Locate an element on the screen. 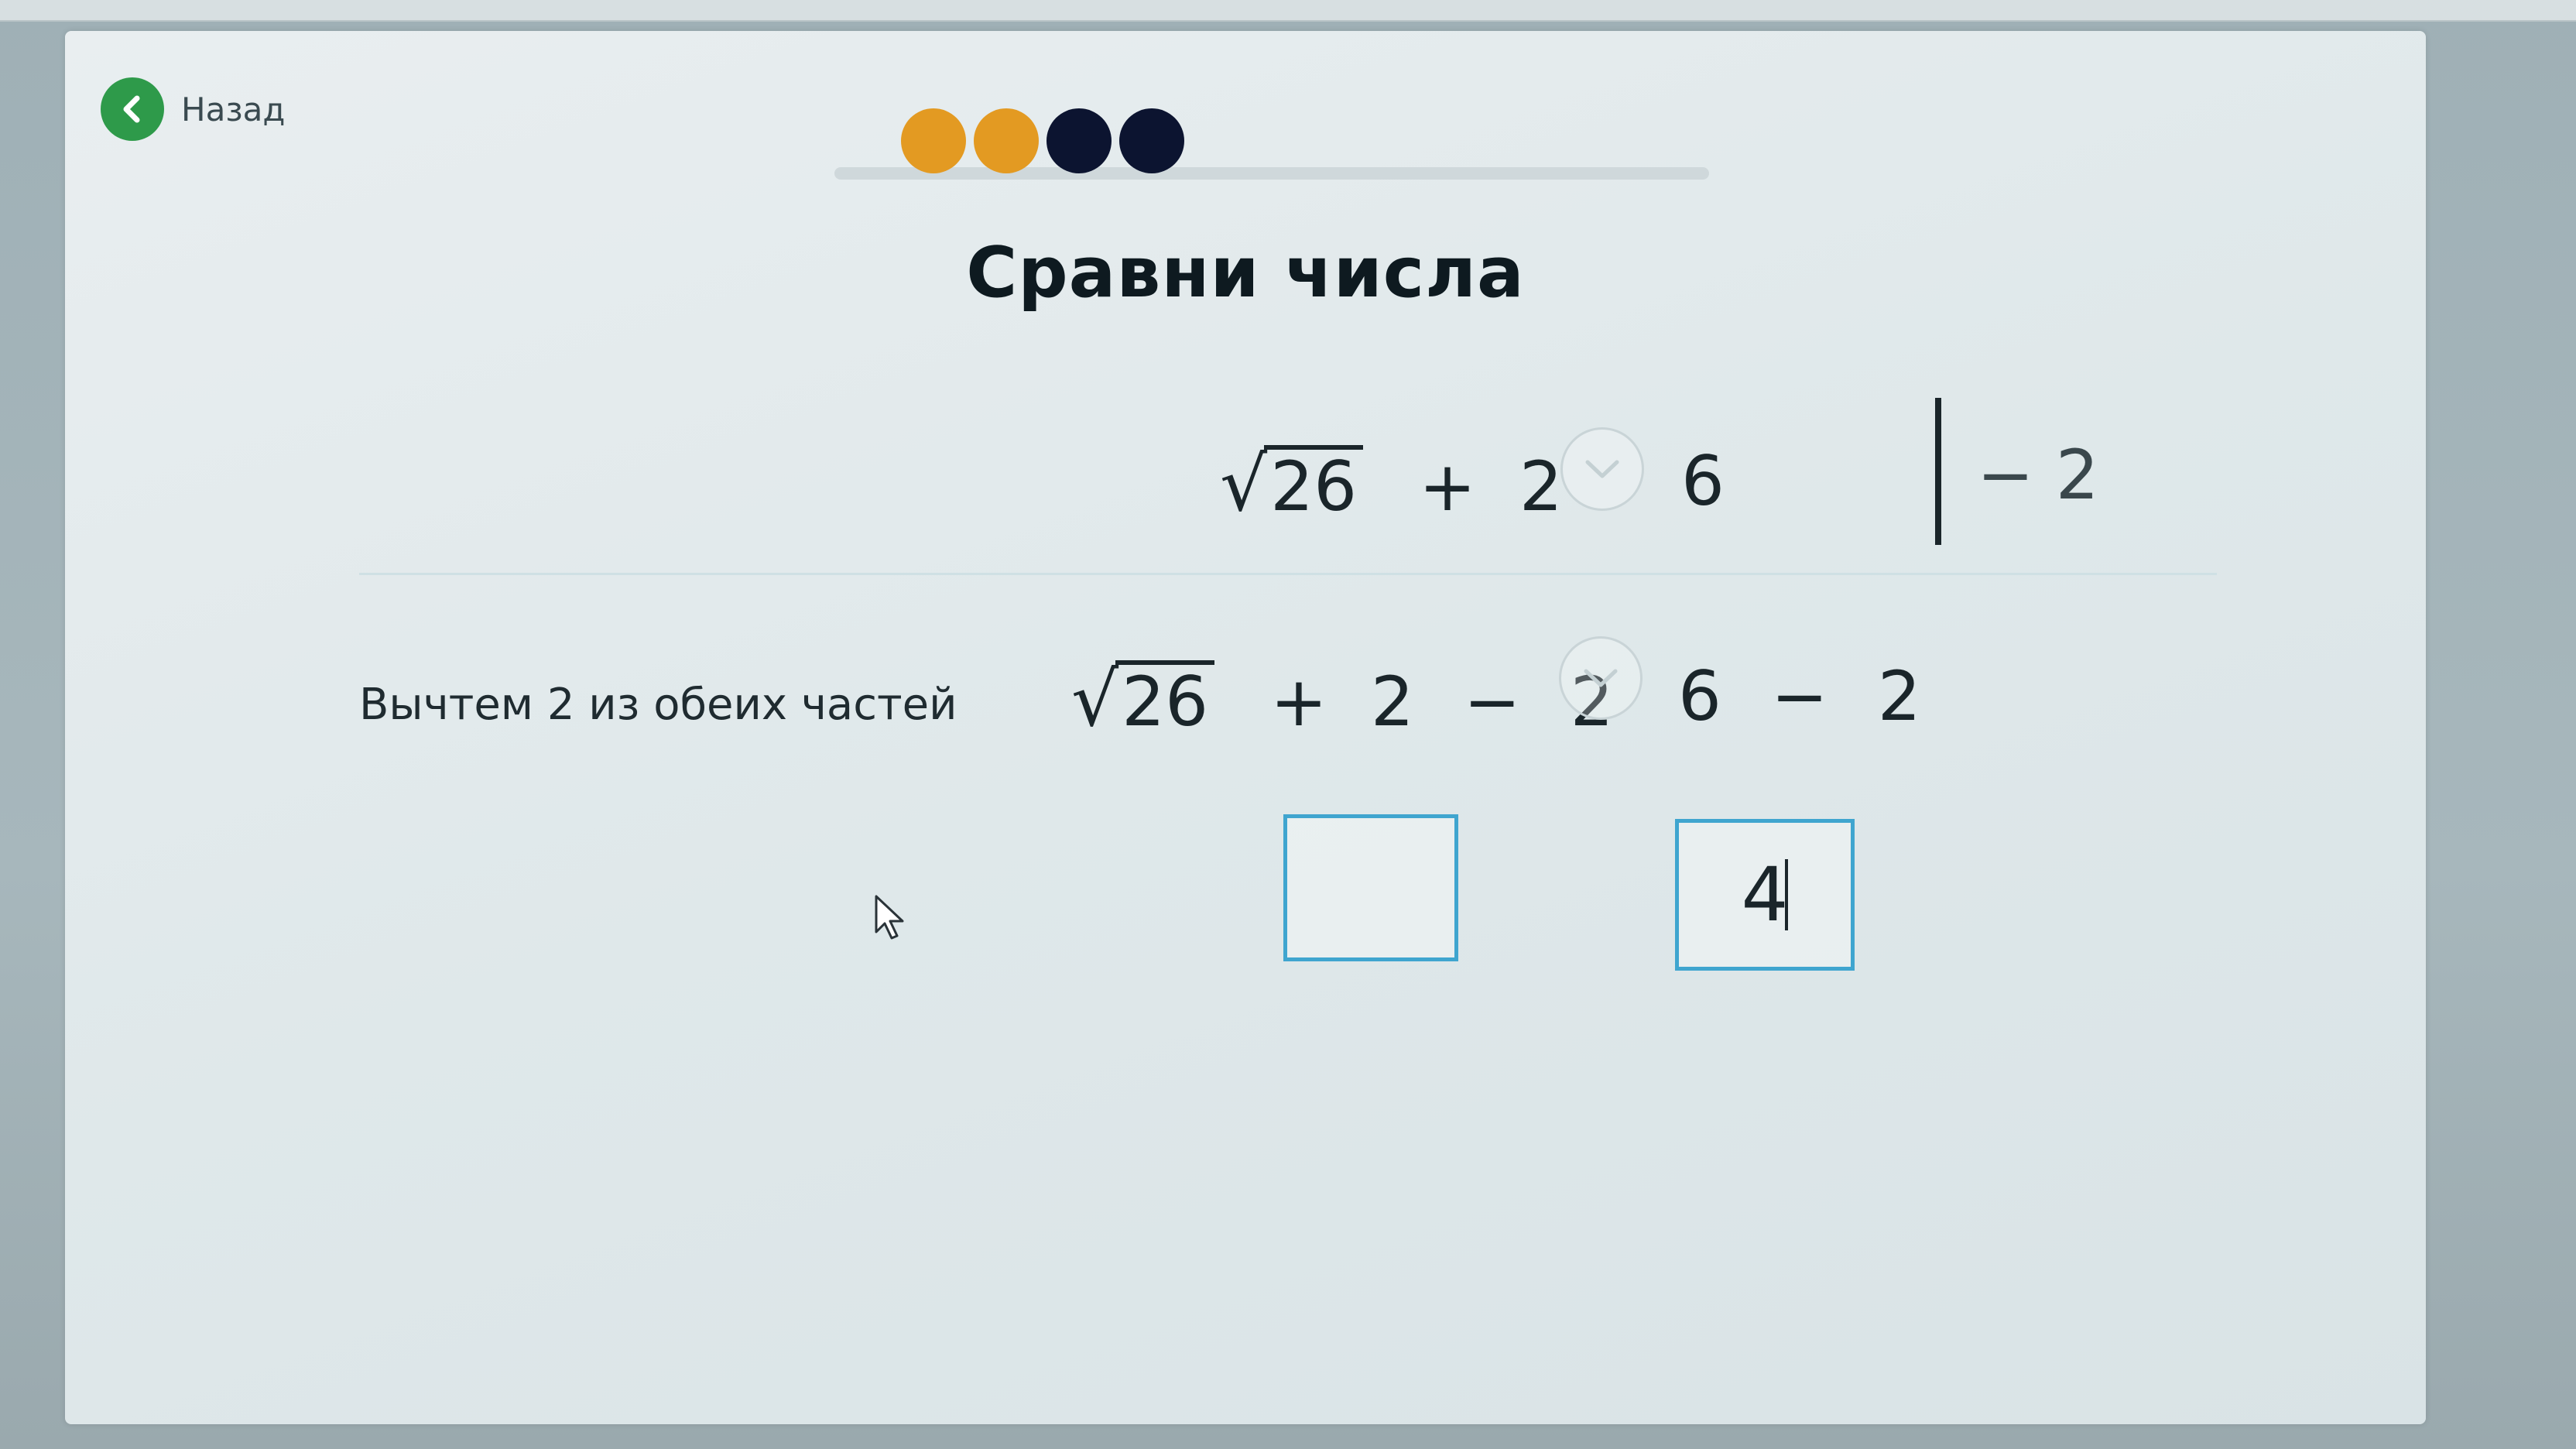 This screenshot has width=2576, height=1449. chevron-left-icon is located at coordinates (132, 109).